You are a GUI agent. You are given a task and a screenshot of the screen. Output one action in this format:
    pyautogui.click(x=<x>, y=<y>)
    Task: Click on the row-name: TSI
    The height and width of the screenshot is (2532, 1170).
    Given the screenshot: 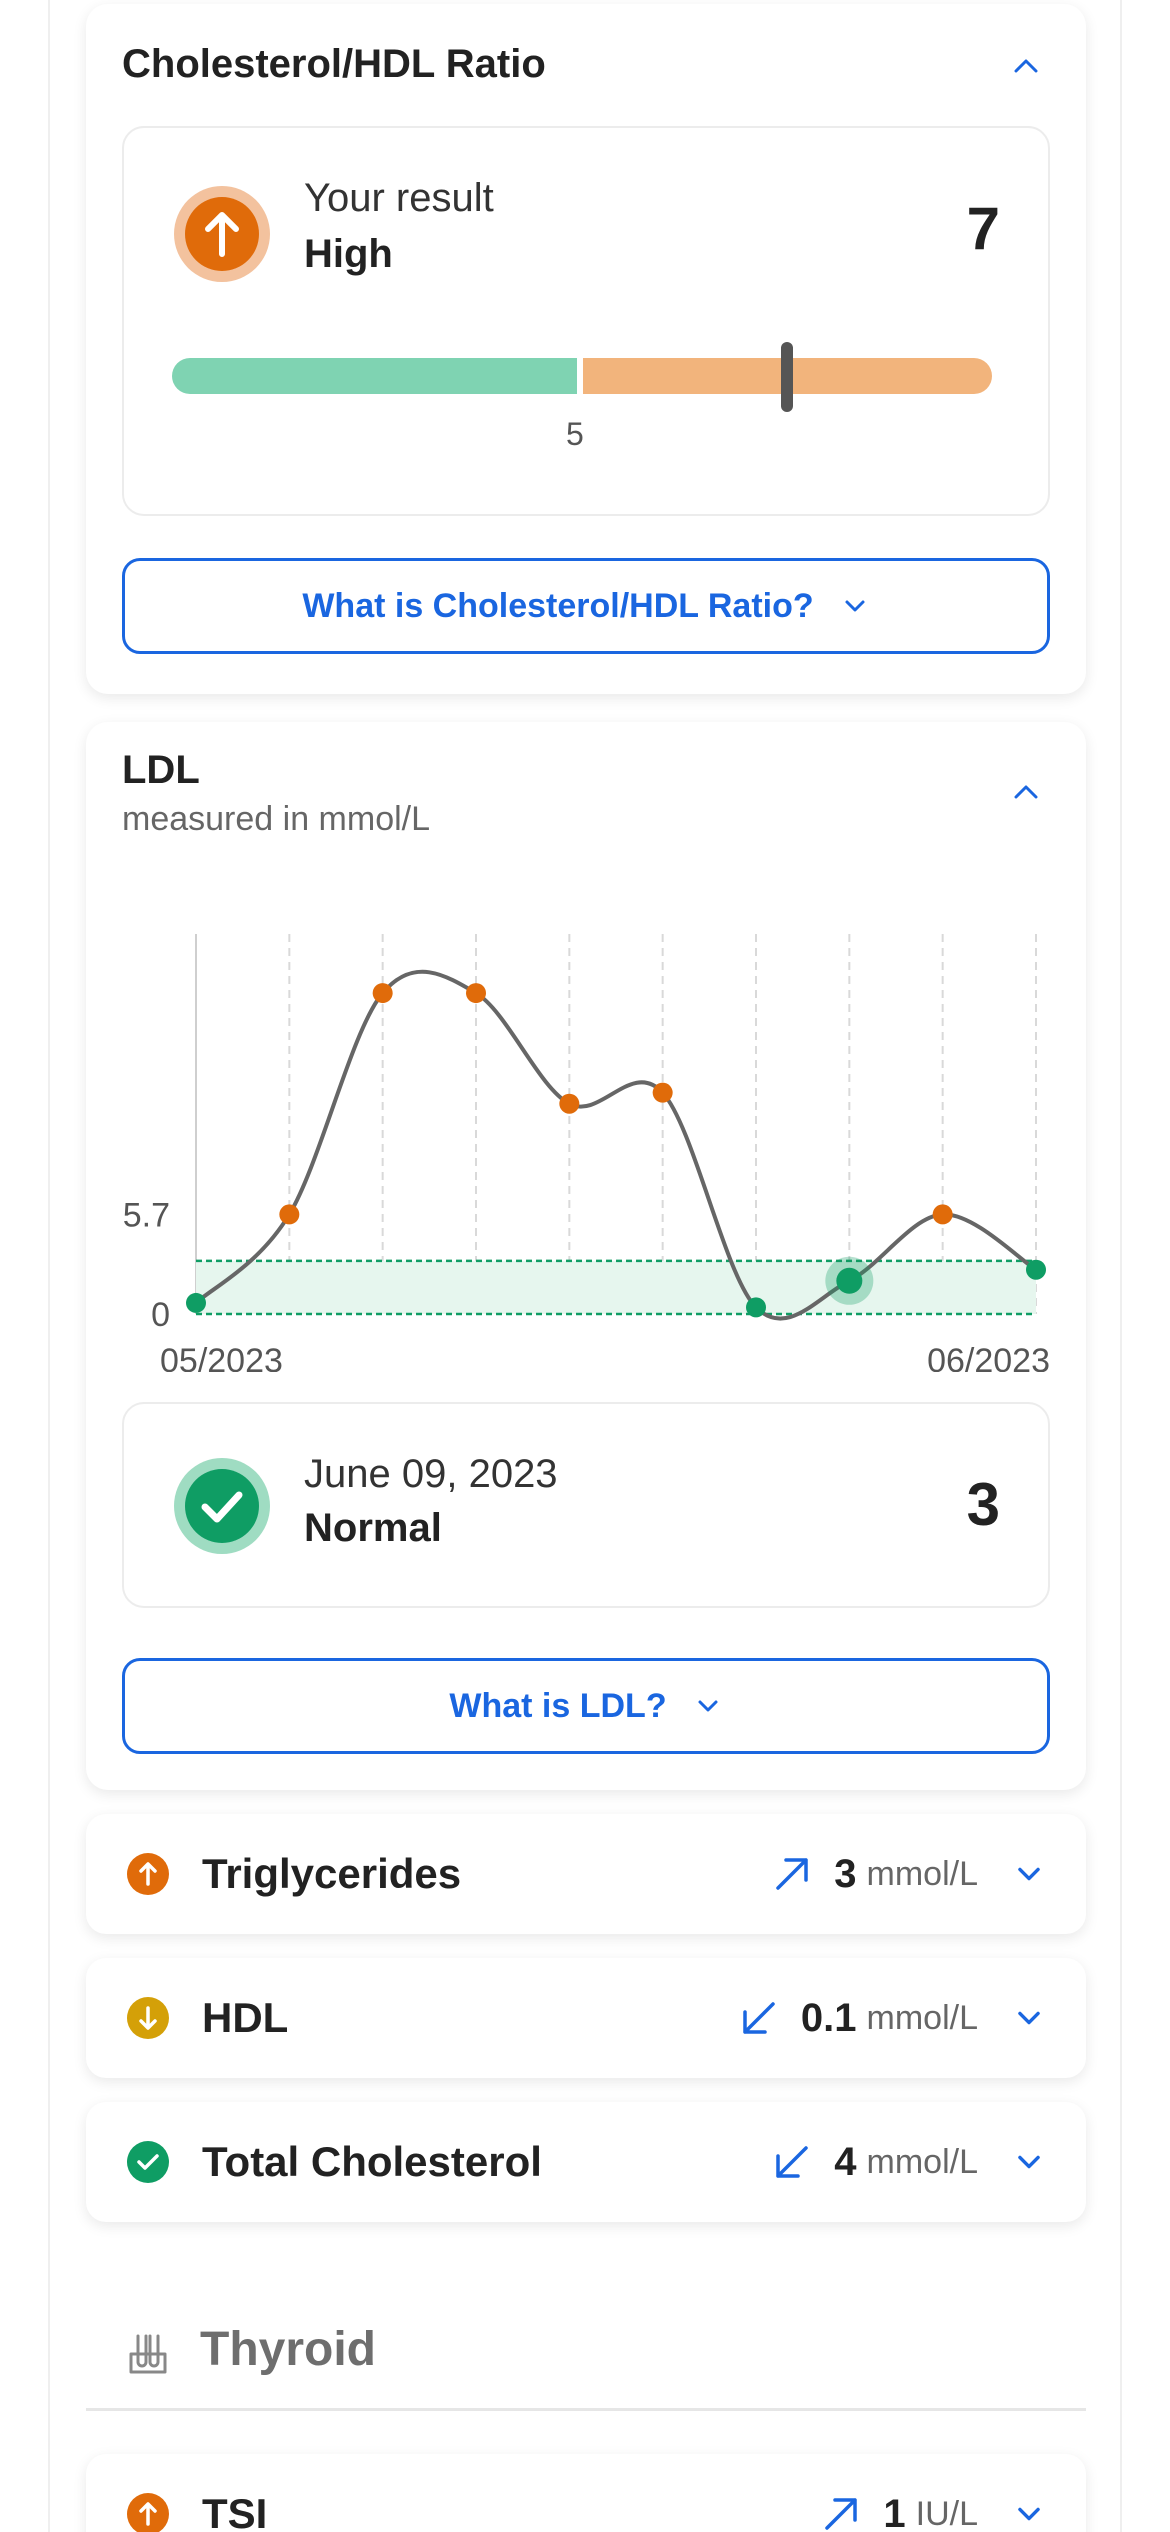 What is the action you would take?
    pyautogui.click(x=235, y=2511)
    